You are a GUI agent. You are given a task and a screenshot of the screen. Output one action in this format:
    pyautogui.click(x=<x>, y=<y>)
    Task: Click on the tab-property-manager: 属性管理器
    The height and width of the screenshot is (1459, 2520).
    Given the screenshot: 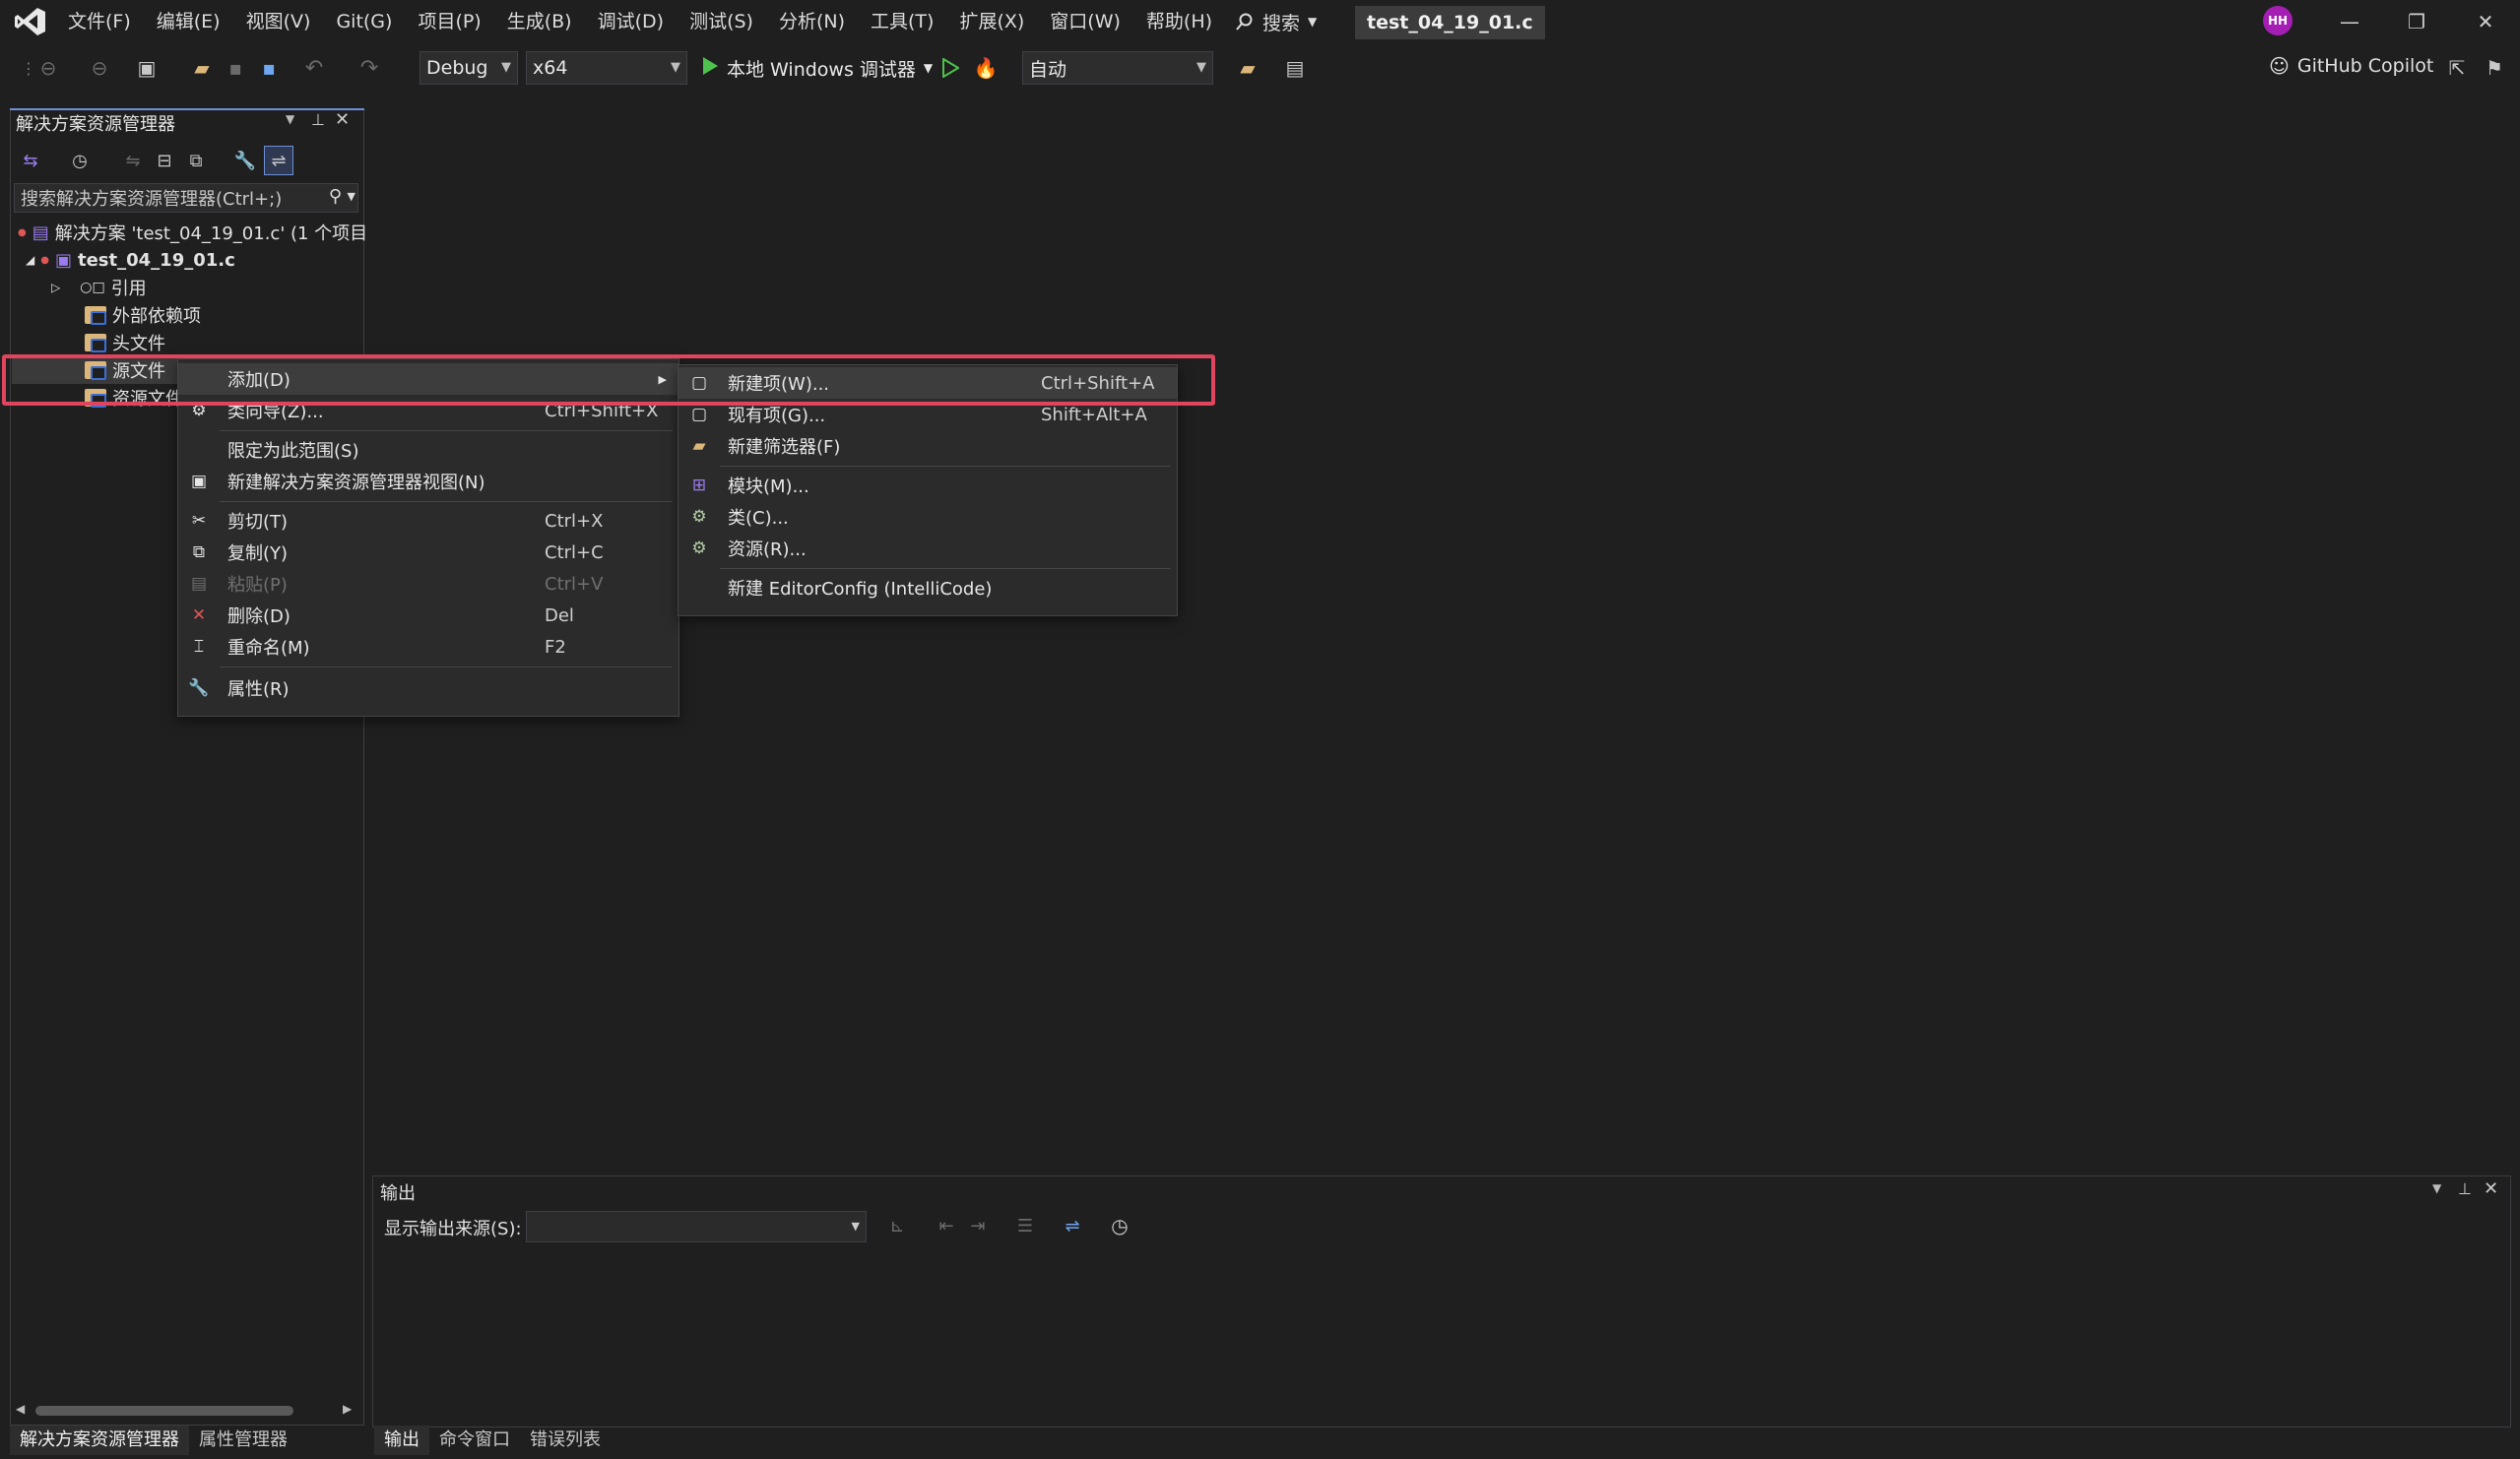 What is the action you would take?
    pyautogui.click(x=243, y=1440)
    